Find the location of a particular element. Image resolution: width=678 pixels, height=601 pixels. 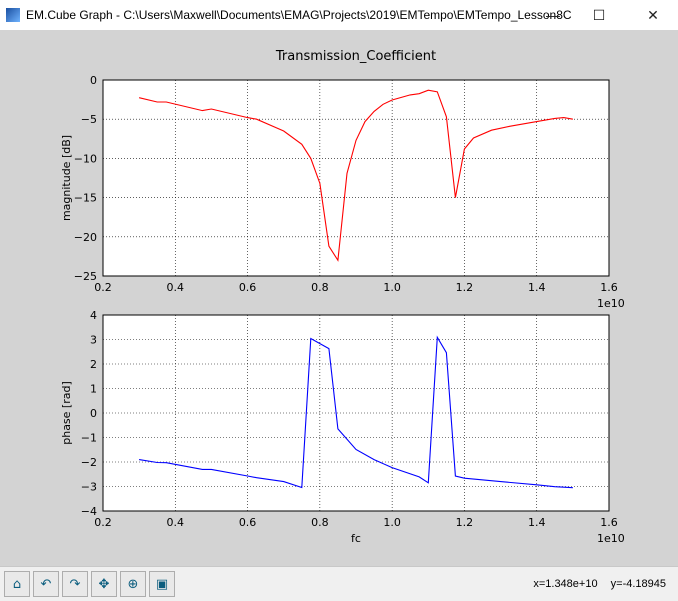

save-button: ▣ is located at coordinates (162, 584).